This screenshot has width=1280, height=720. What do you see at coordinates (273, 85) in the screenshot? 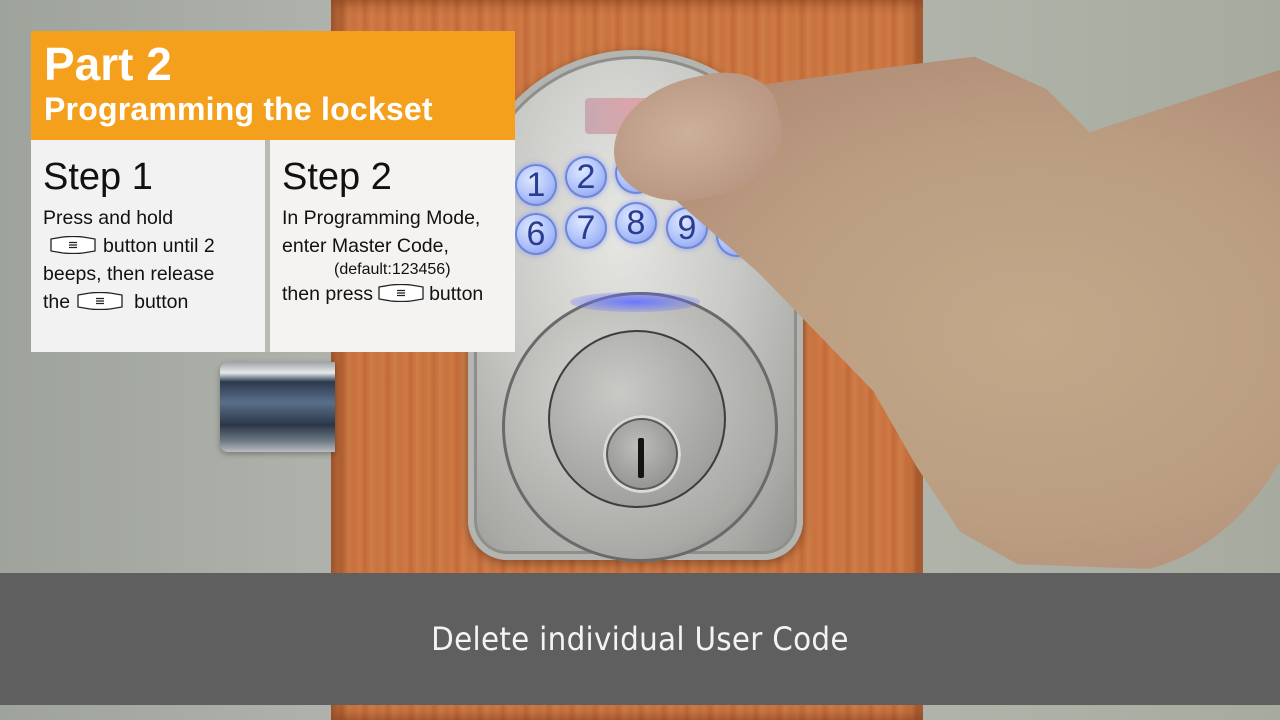
I see `card-header: Part 2 Programming the lockset` at bounding box center [273, 85].